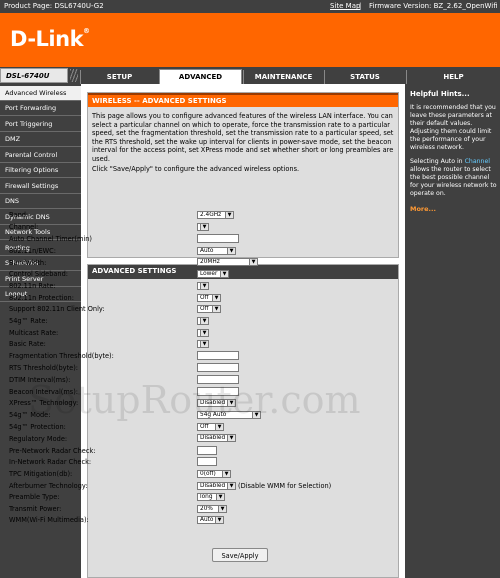 This screenshot has width=500, height=578. What do you see at coordinates (250, 40) in the screenshot?
I see `header-banner: D-Link®` at bounding box center [250, 40].